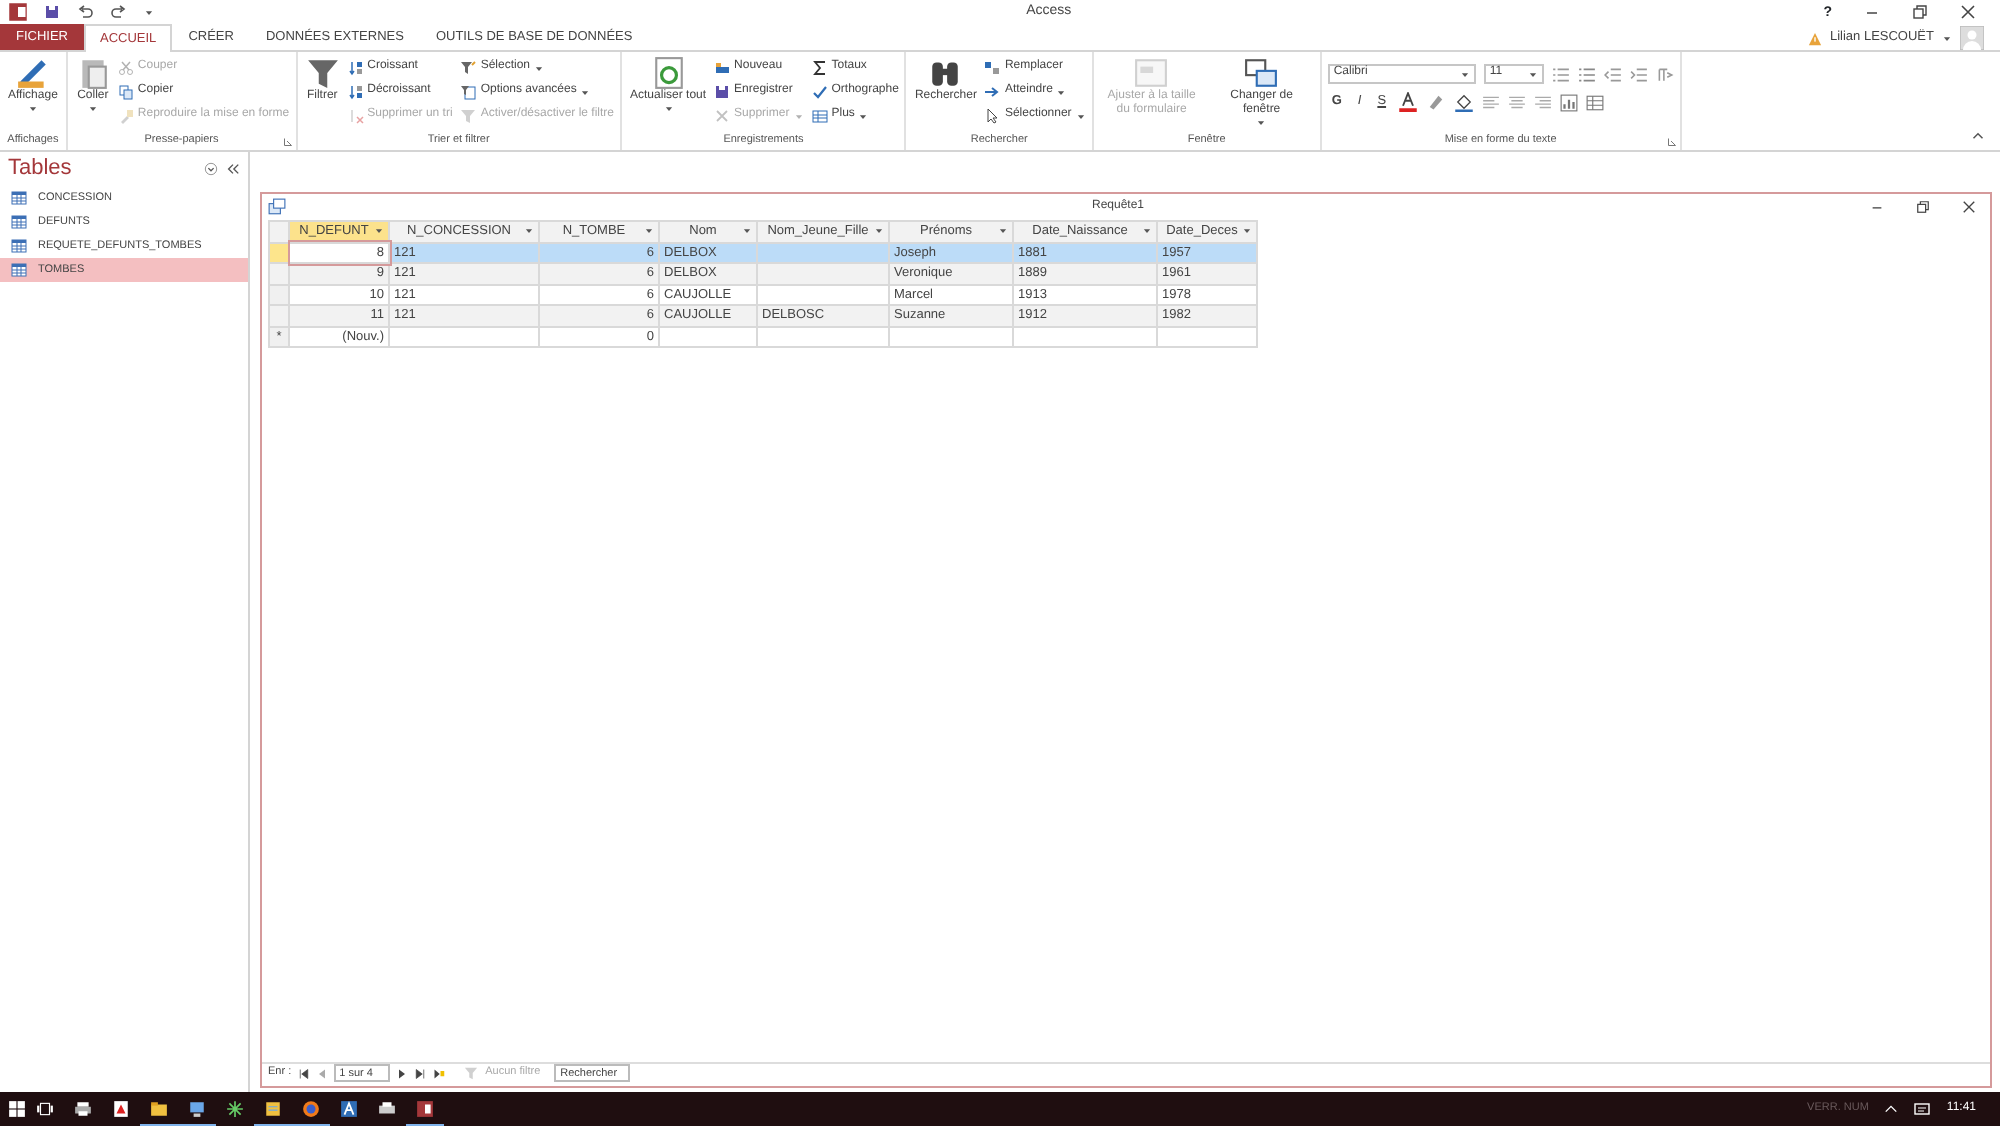  Describe the element at coordinates (85, 12) in the screenshot. I see `undo-icon` at that location.